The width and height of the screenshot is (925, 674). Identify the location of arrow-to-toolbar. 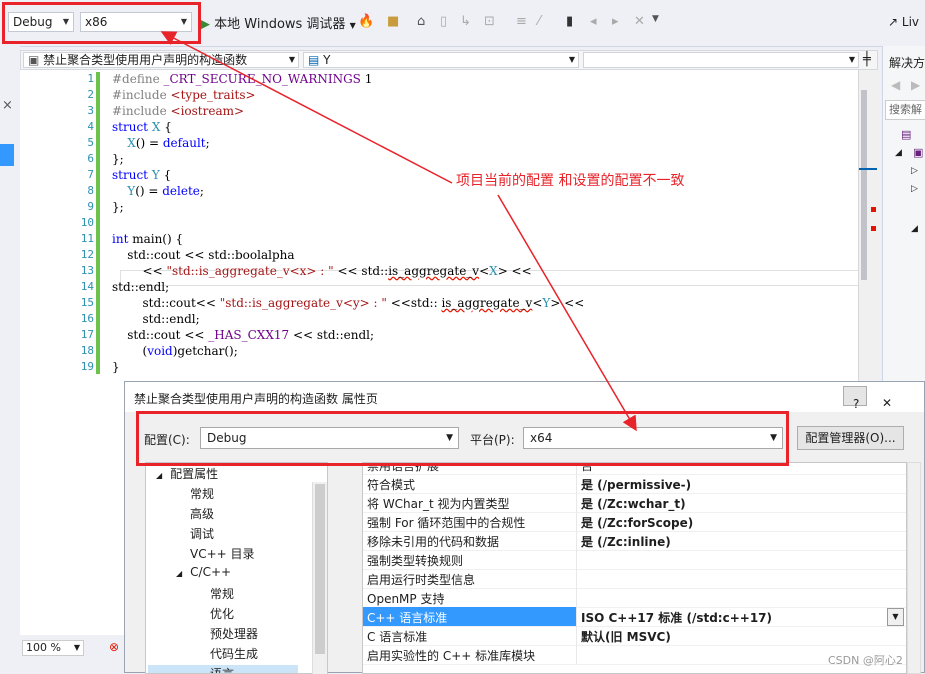
(306, 107).